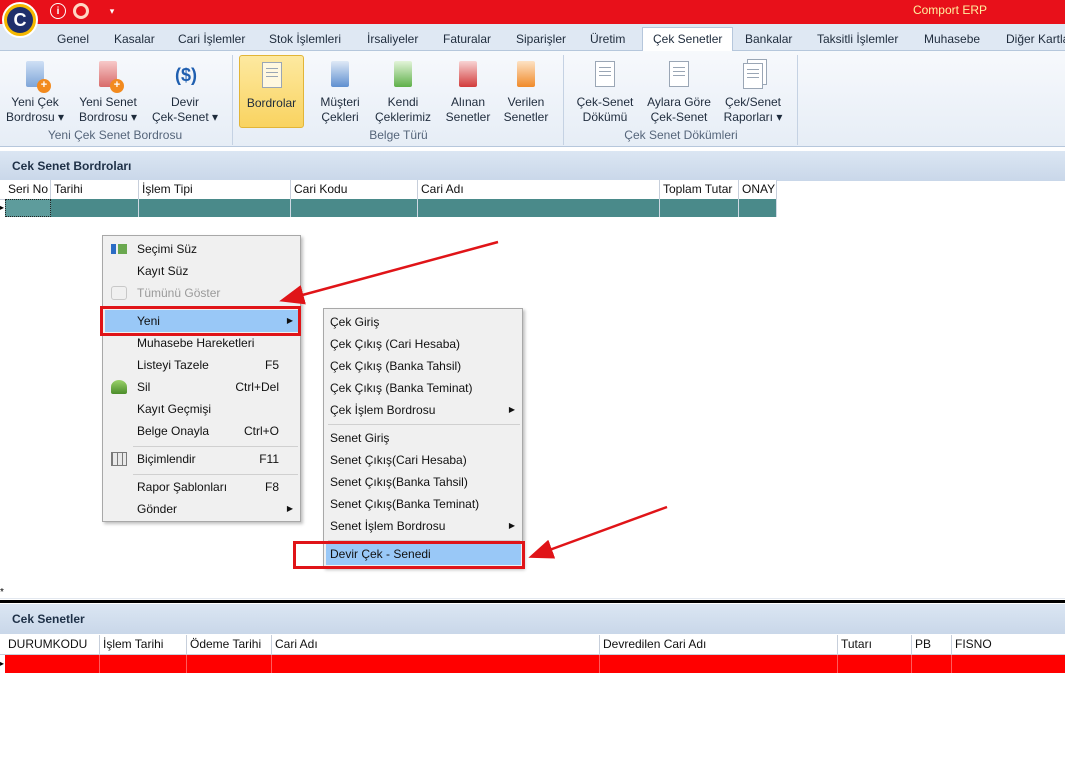 The image size is (1065, 779). Describe the element at coordinates (109, 76) in the screenshot. I see `new-note-icon: +` at that location.